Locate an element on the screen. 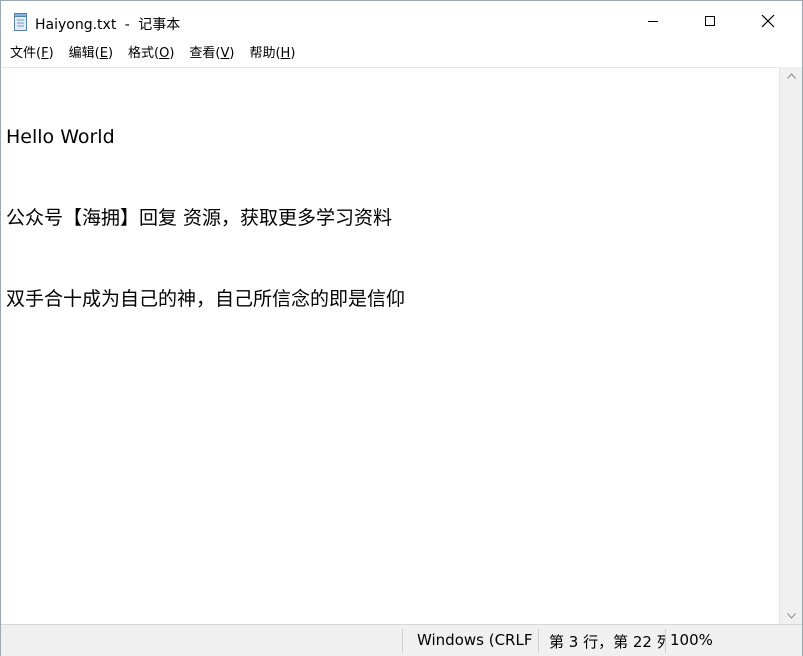 This screenshot has width=803, height=656. close-icon is located at coordinates (768, 21).